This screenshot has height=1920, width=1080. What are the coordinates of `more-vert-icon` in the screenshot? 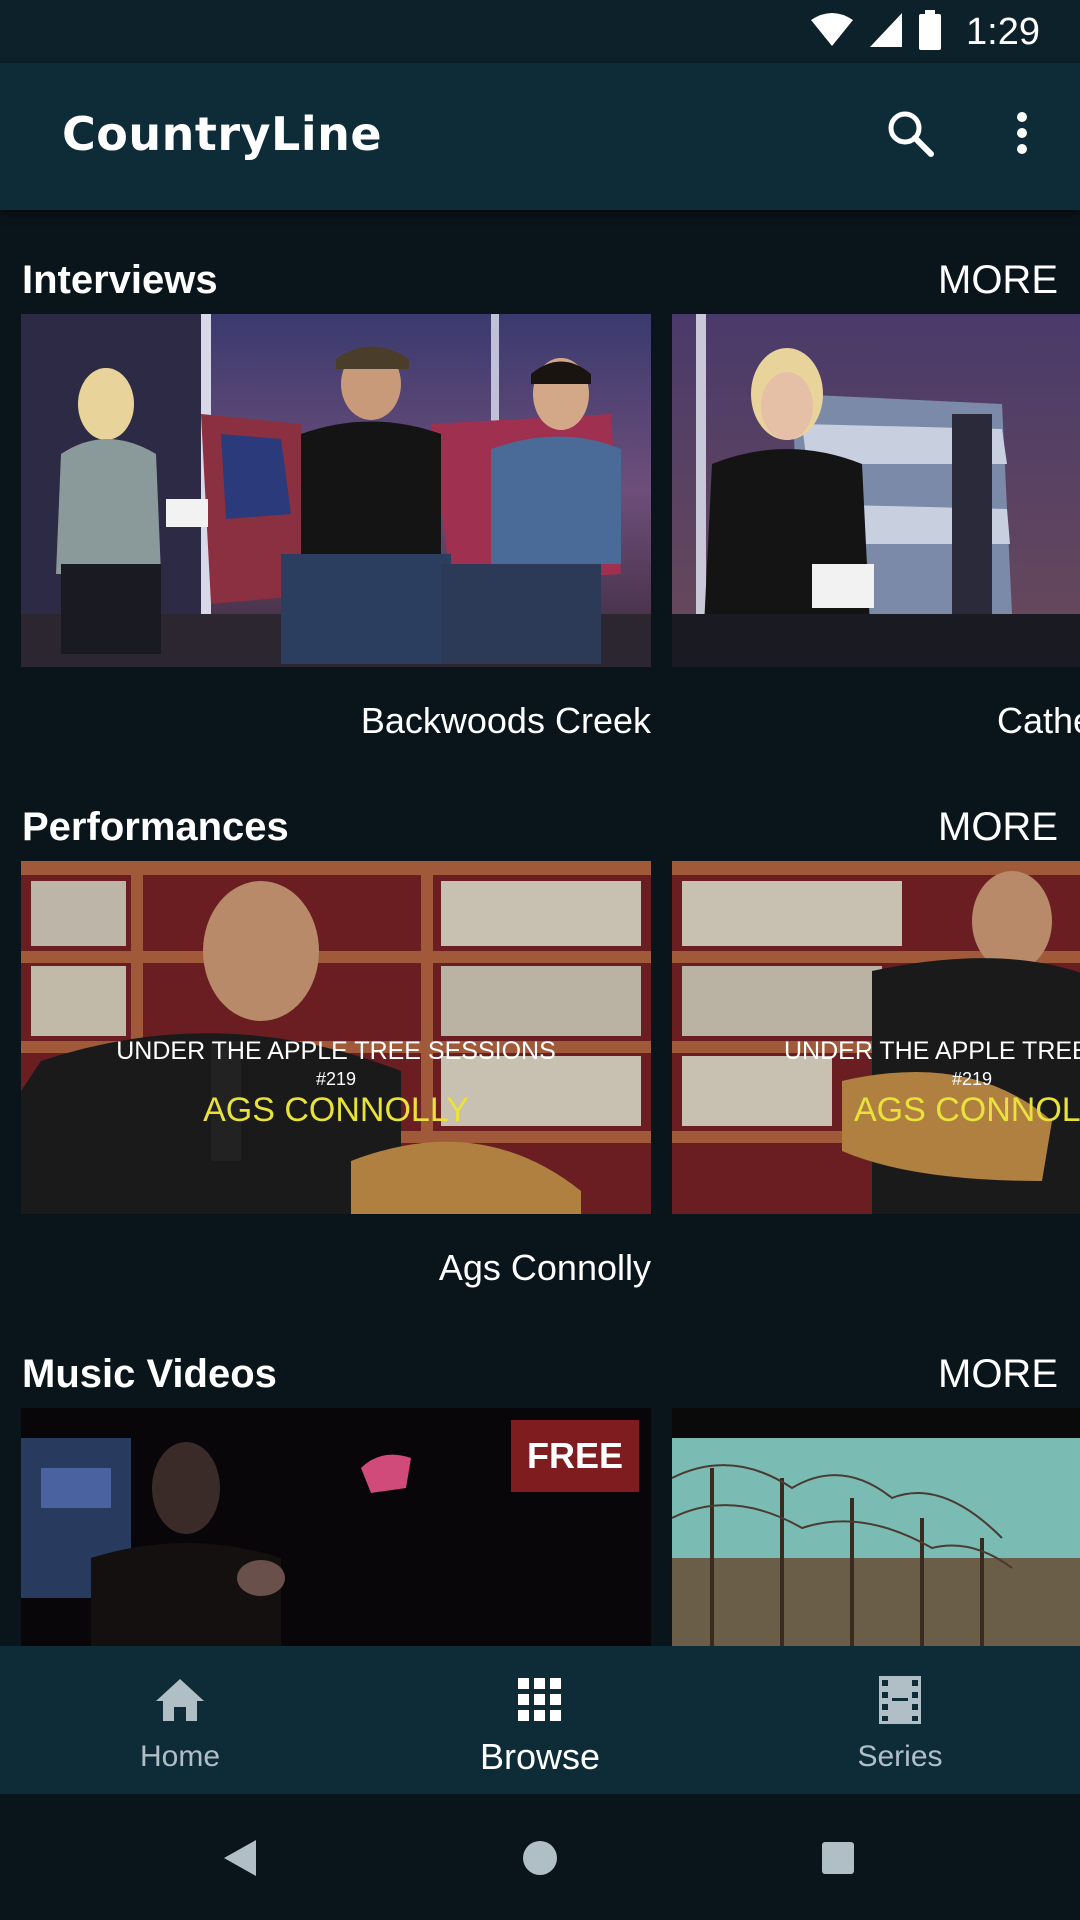 It's located at (1022, 135).